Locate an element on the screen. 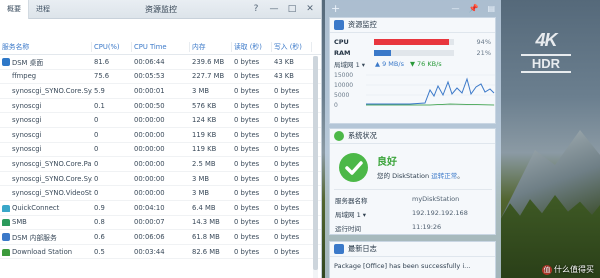 The width and height of the screenshot is (600, 278). column-read: 读取 (秒) is located at coordinates (252, 46).